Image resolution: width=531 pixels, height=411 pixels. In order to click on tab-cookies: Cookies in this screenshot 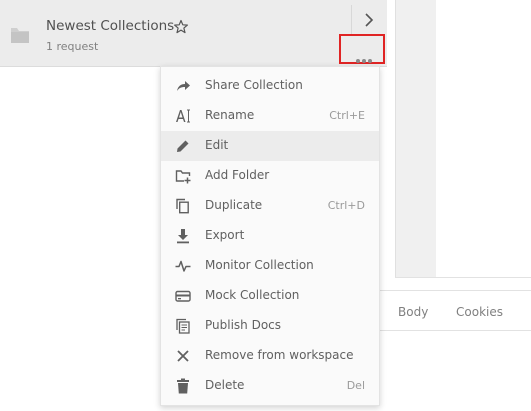, I will do `click(479, 312)`.